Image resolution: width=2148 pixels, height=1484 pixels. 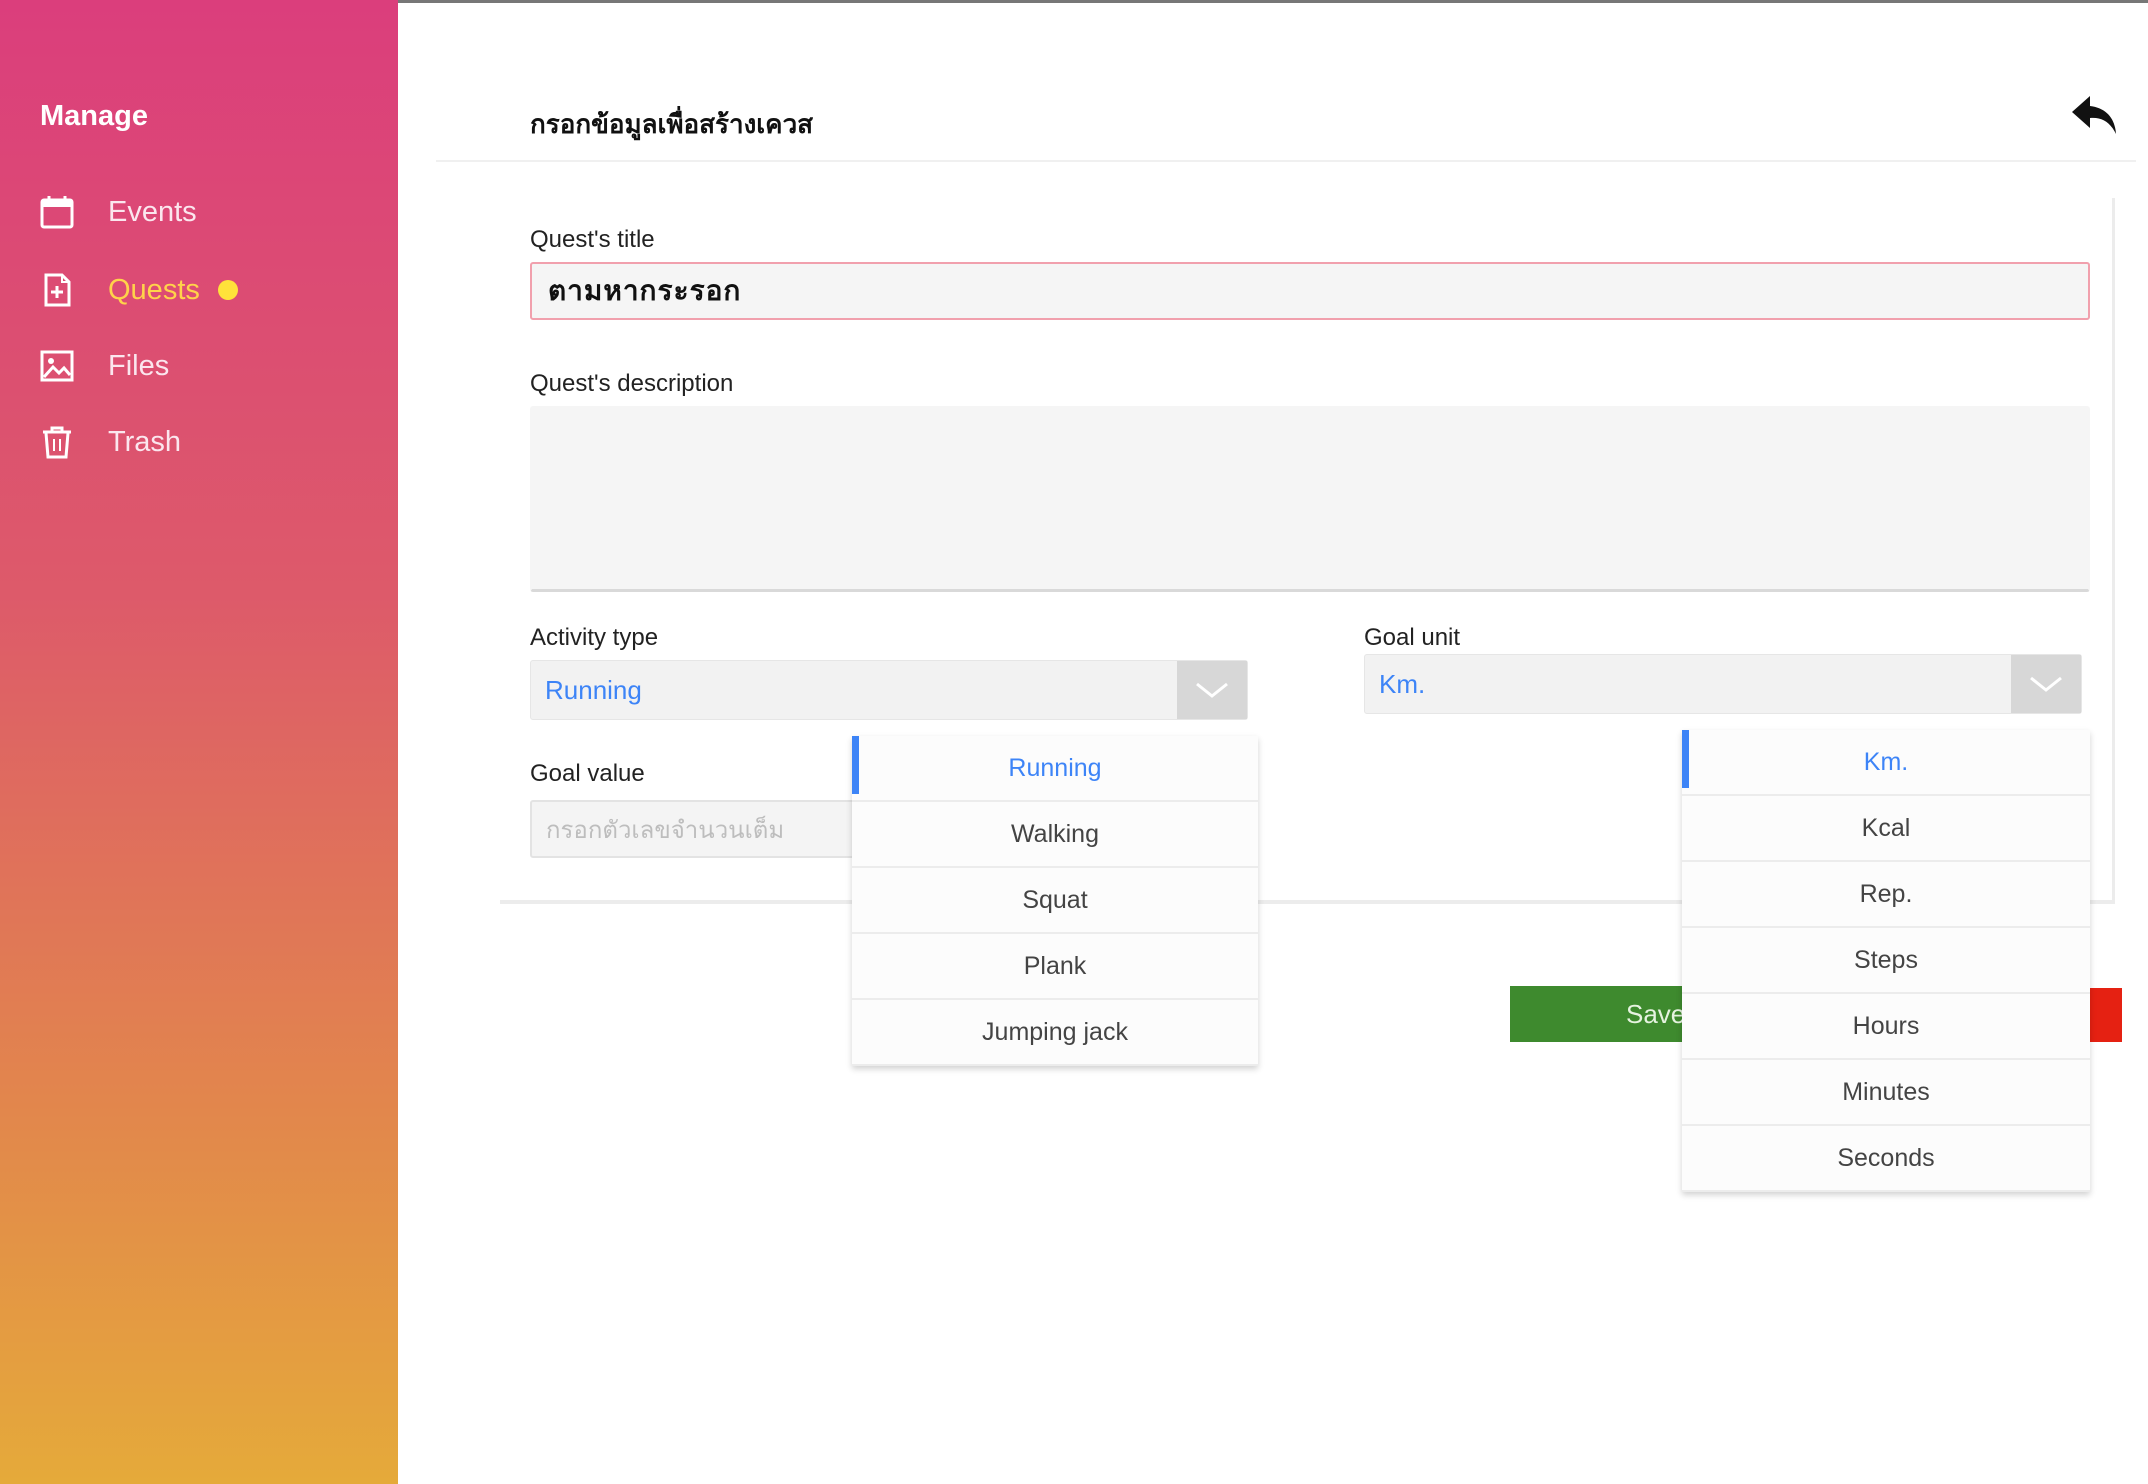 I want to click on goal-unit-label: Goal unit, so click(x=1412, y=637).